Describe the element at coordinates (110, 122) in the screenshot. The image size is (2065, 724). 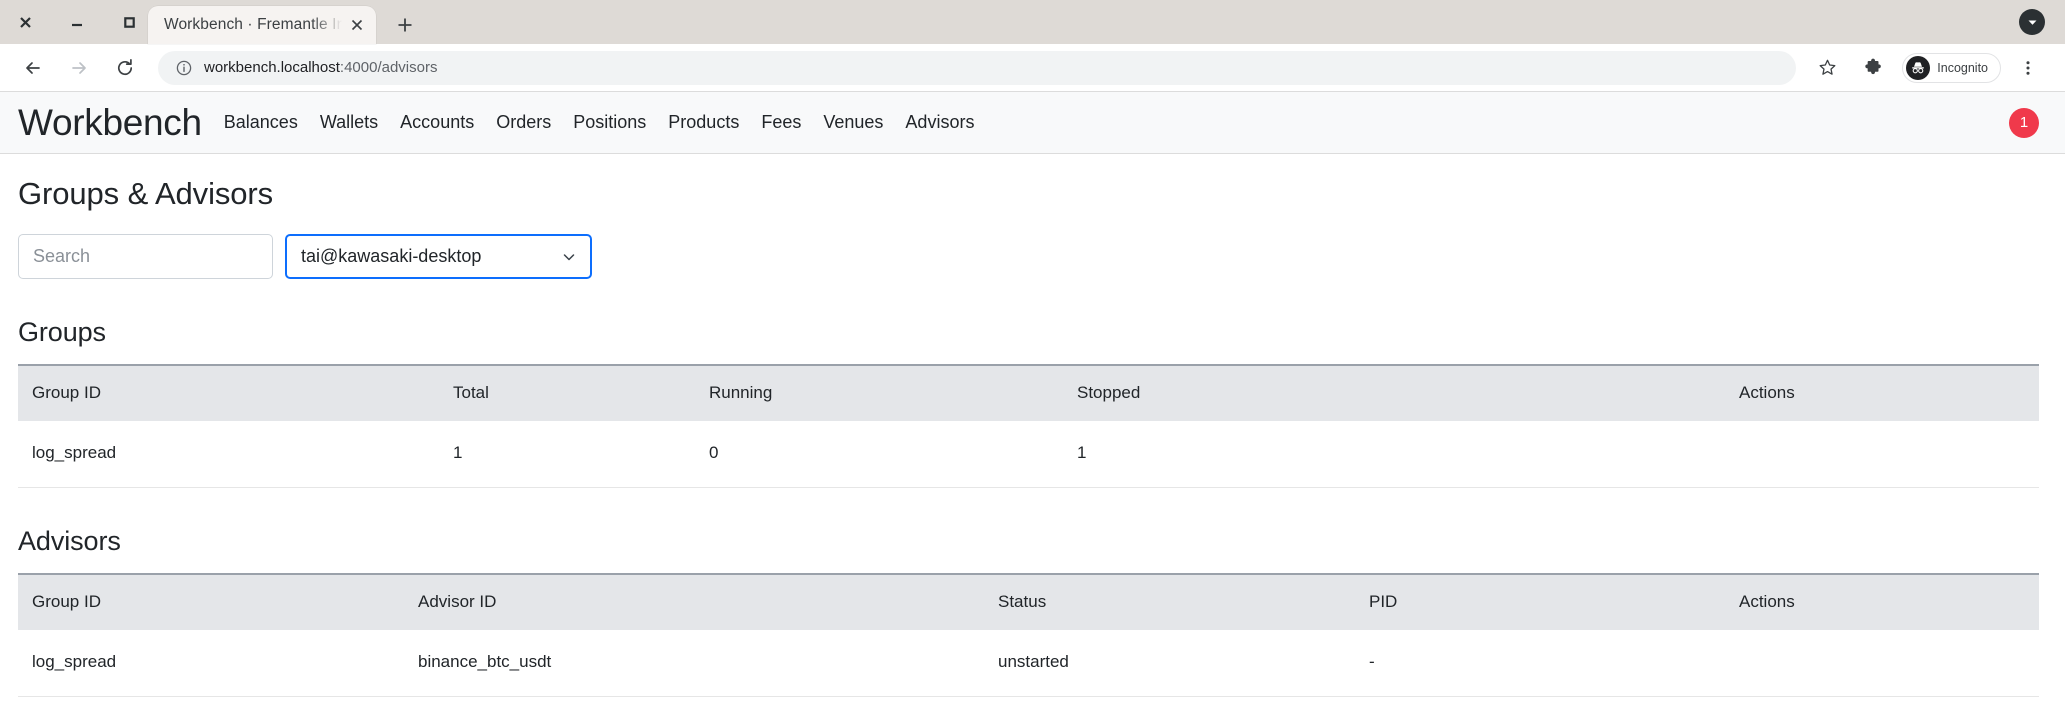
I see `app-brand: Workbench` at that location.